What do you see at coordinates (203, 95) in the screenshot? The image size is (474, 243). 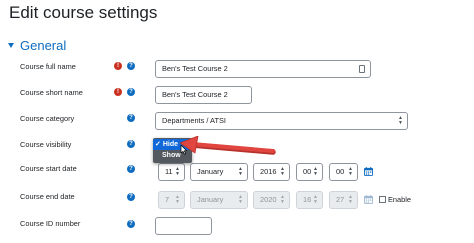 I see `shortname-input: Ben's Test Course 2` at bounding box center [203, 95].